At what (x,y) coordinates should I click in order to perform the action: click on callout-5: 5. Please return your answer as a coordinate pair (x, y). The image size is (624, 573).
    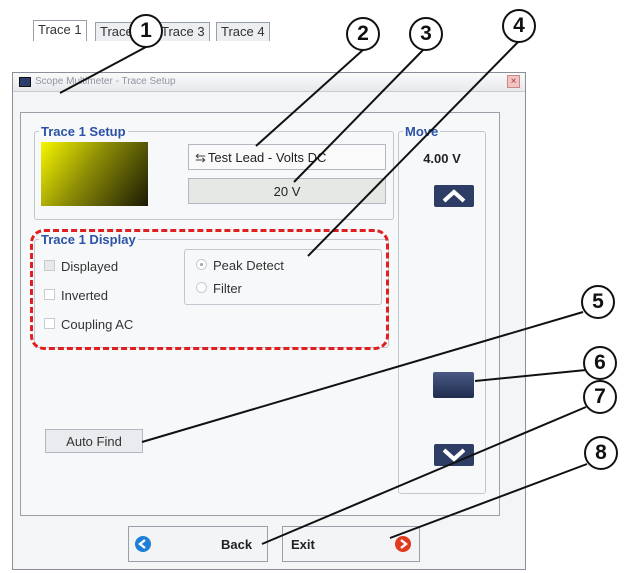
    Looking at the image, I should click on (598, 302).